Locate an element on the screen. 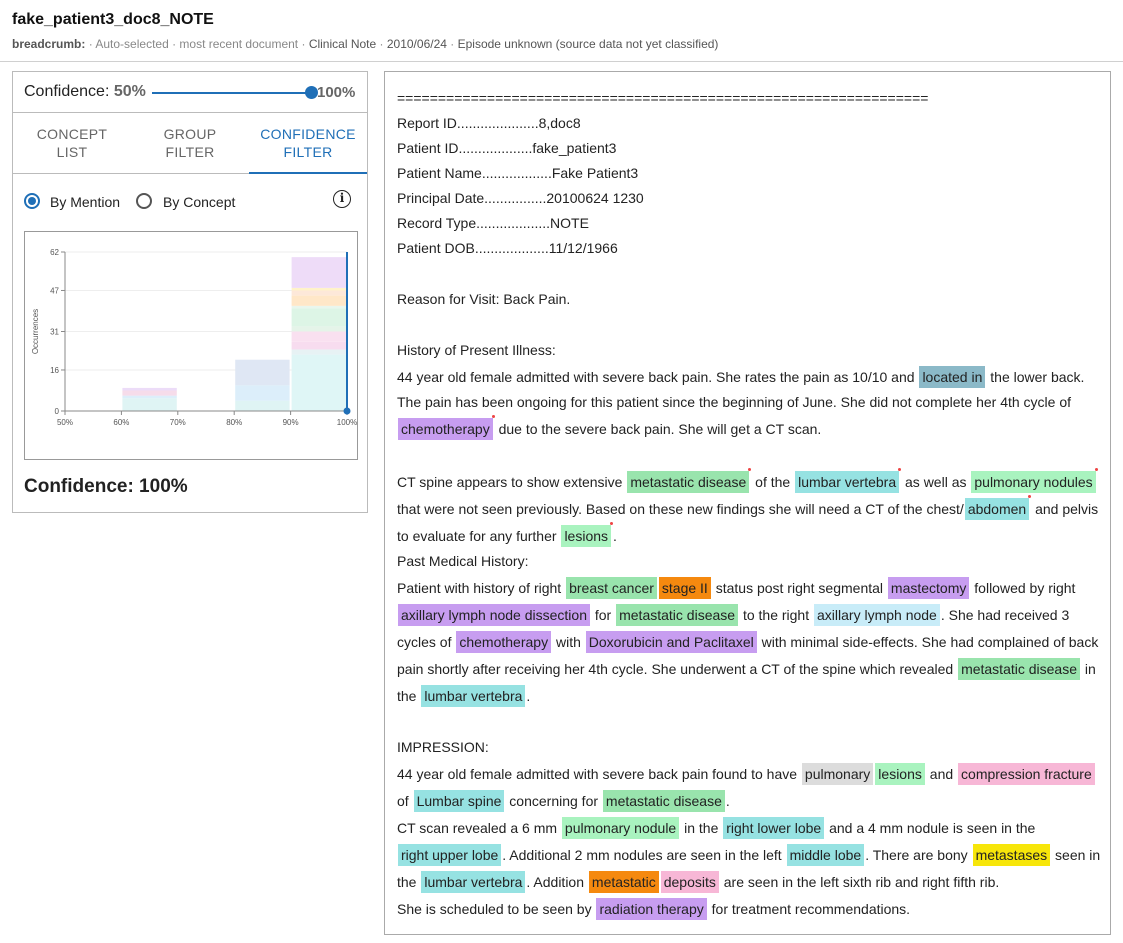 The image size is (1123, 943). concept-mention: breast cancer is located at coordinates (611, 588).